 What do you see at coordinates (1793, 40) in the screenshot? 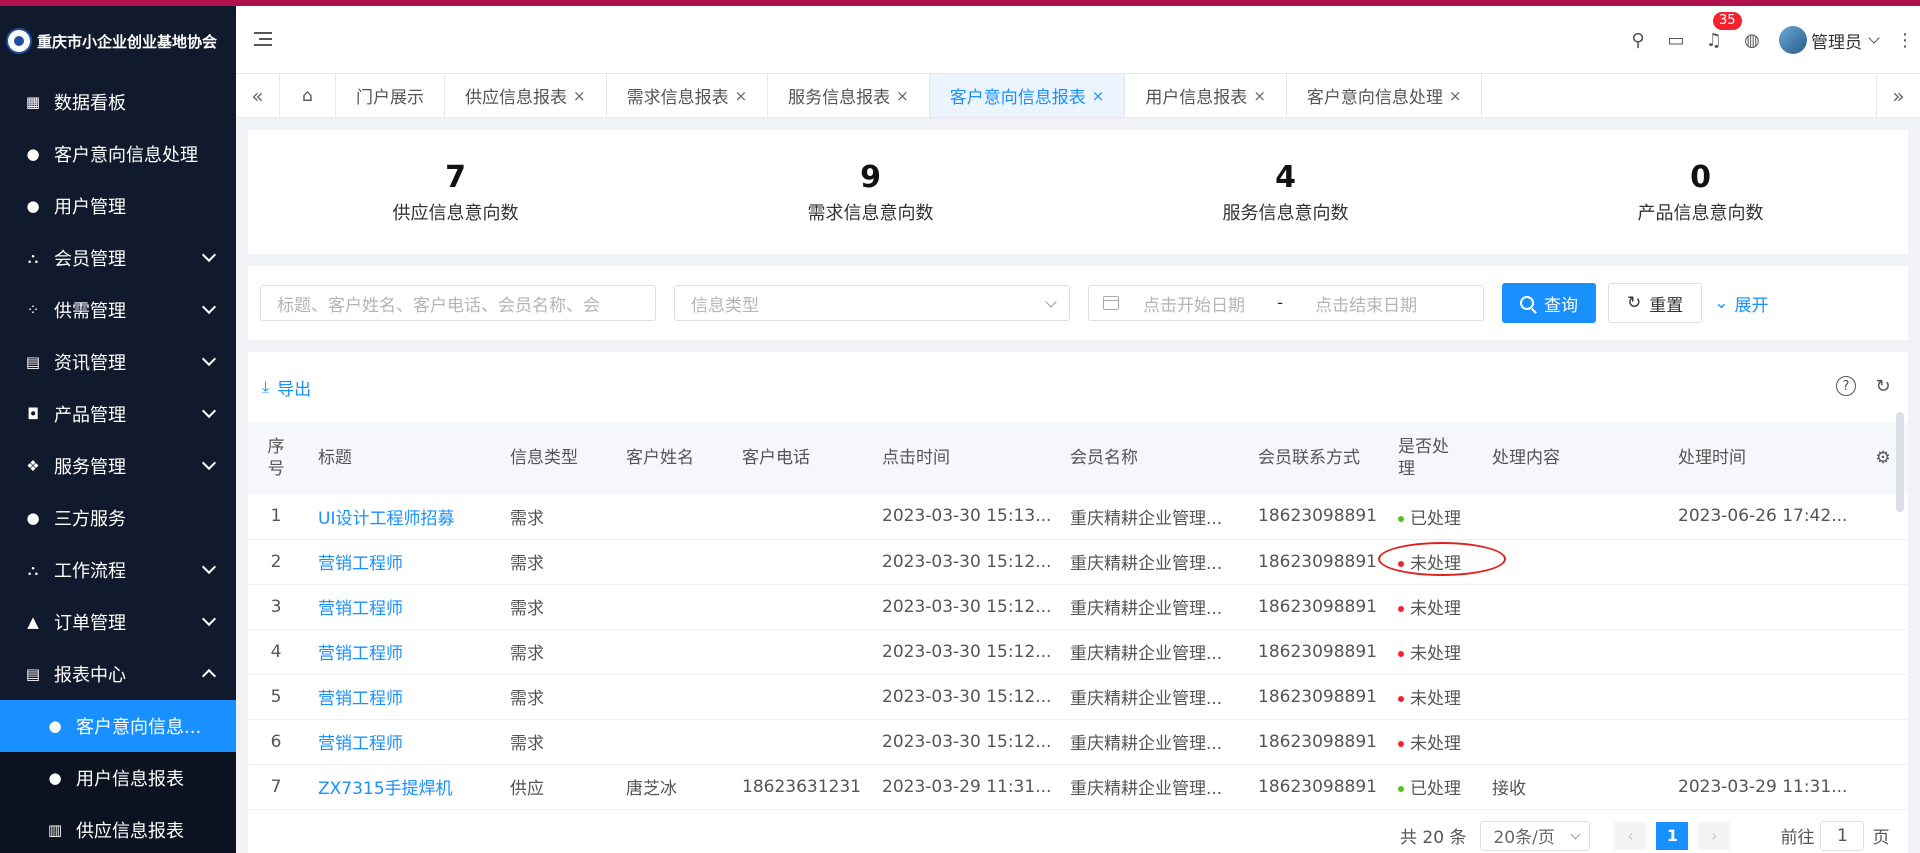
I see `avatar` at bounding box center [1793, 40].